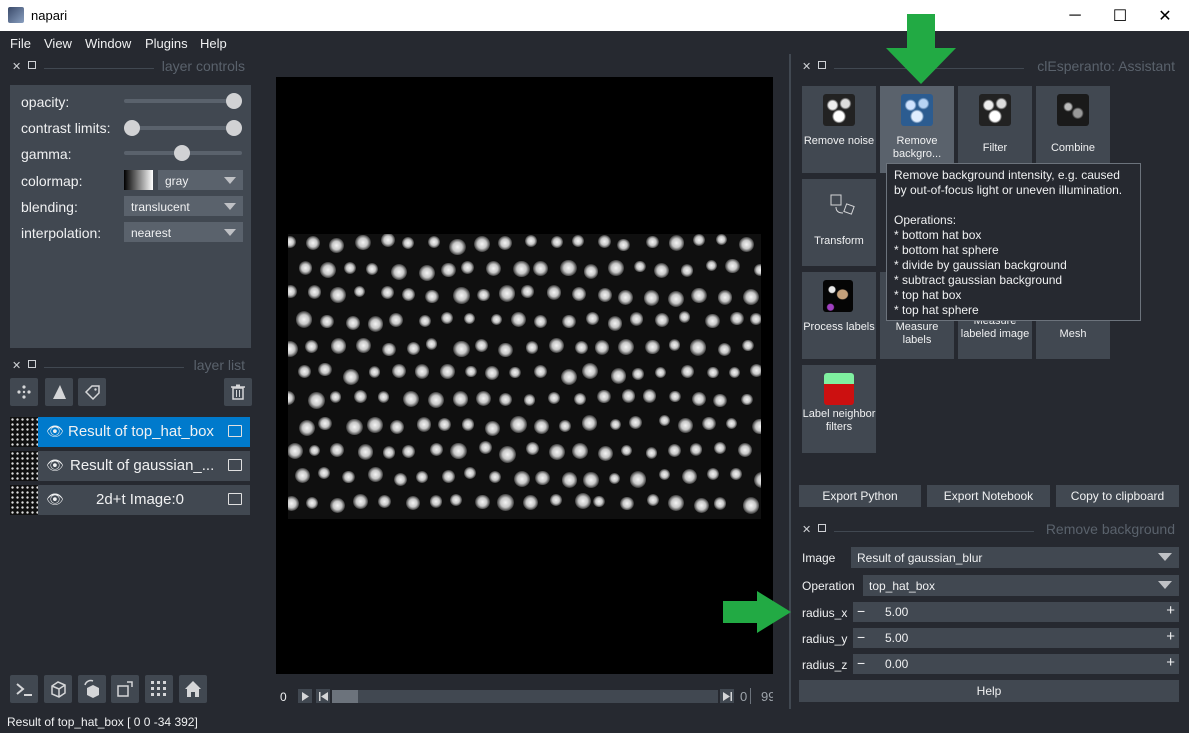 The image size is (1189, 733). I want to click on tile-label: Filter, so click(995, 148).